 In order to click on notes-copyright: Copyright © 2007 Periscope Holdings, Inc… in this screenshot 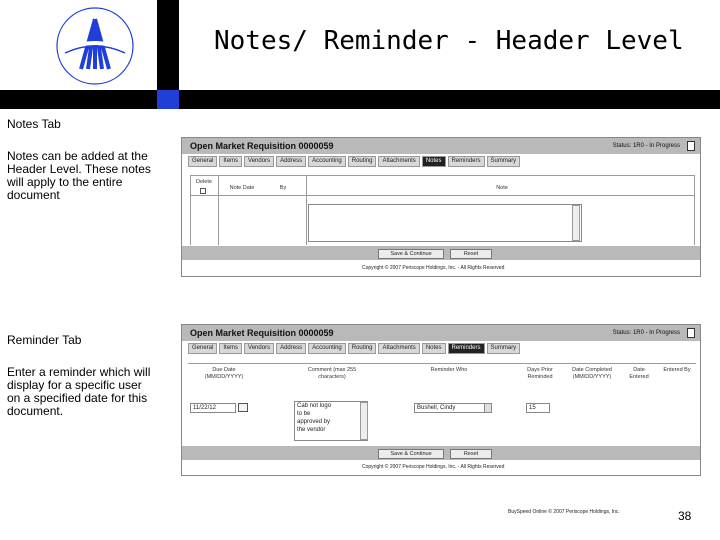, I will do `click(433, 268)`.